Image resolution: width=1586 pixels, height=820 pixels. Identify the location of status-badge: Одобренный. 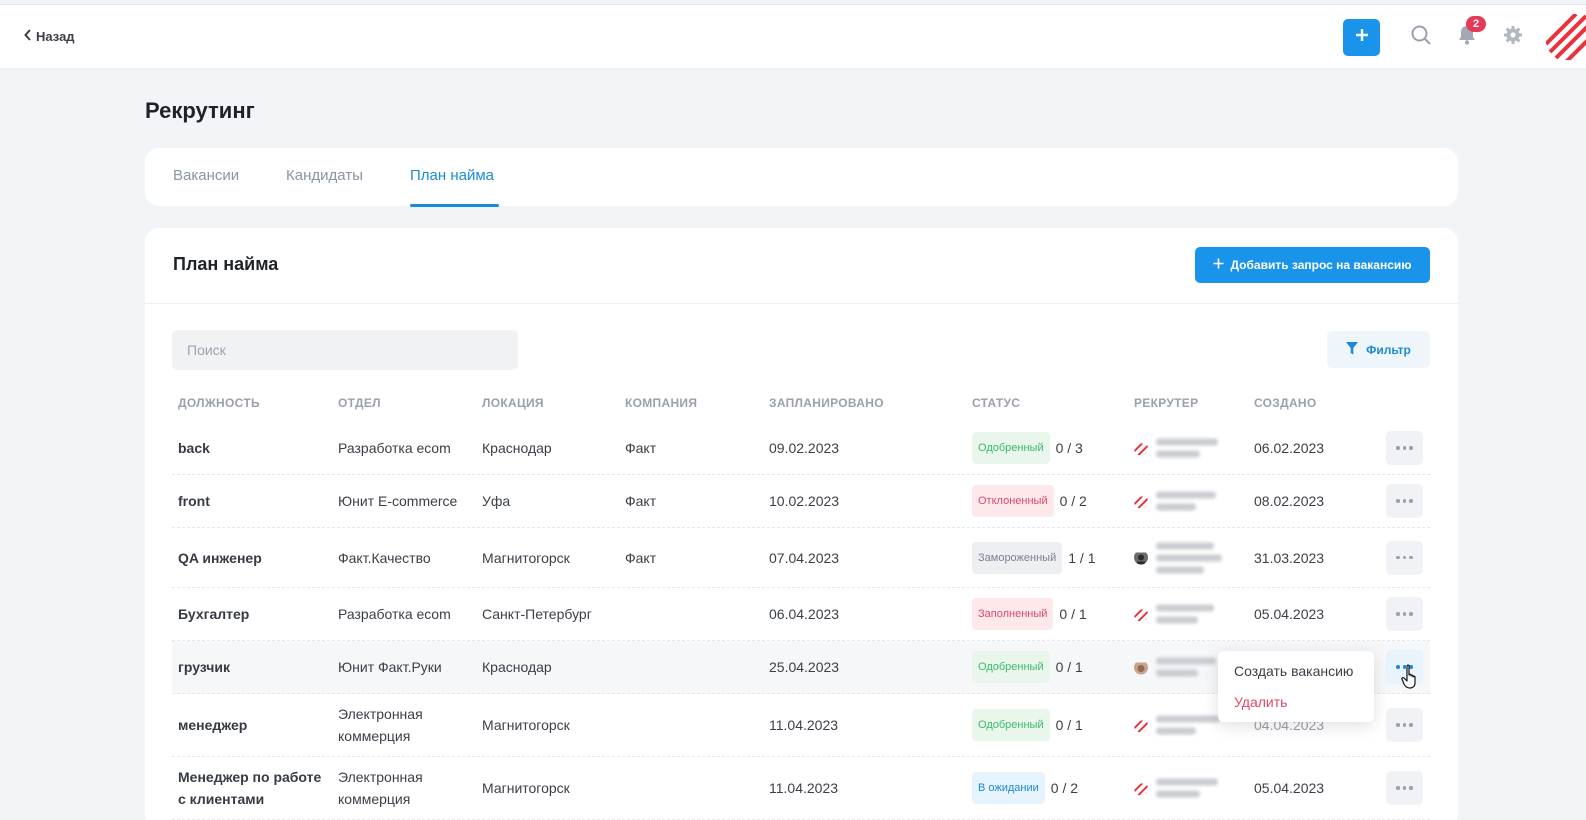
(1011, 448).